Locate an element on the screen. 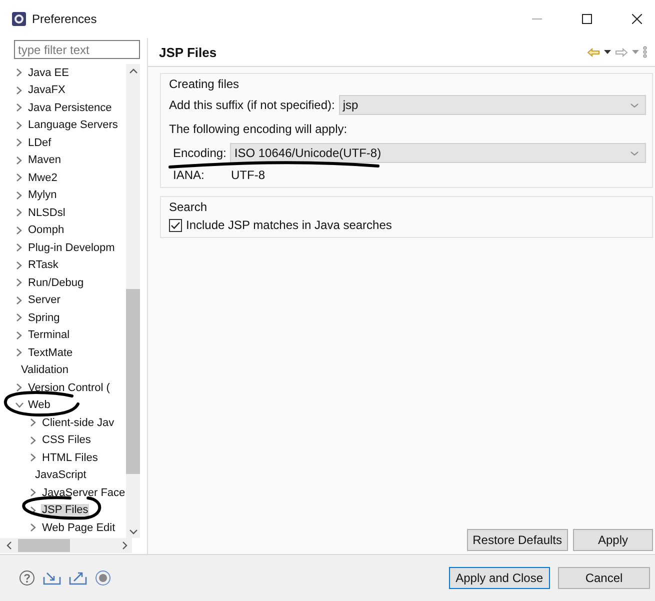  tree-item: Web is located at coordinates (39, 405).